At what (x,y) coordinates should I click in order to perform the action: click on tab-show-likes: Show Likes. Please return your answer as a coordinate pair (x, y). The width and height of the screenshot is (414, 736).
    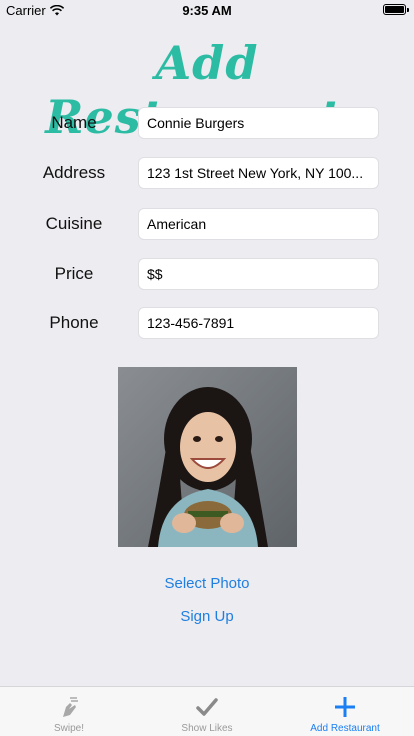
    Looking at the image, I should click on (207, 711).